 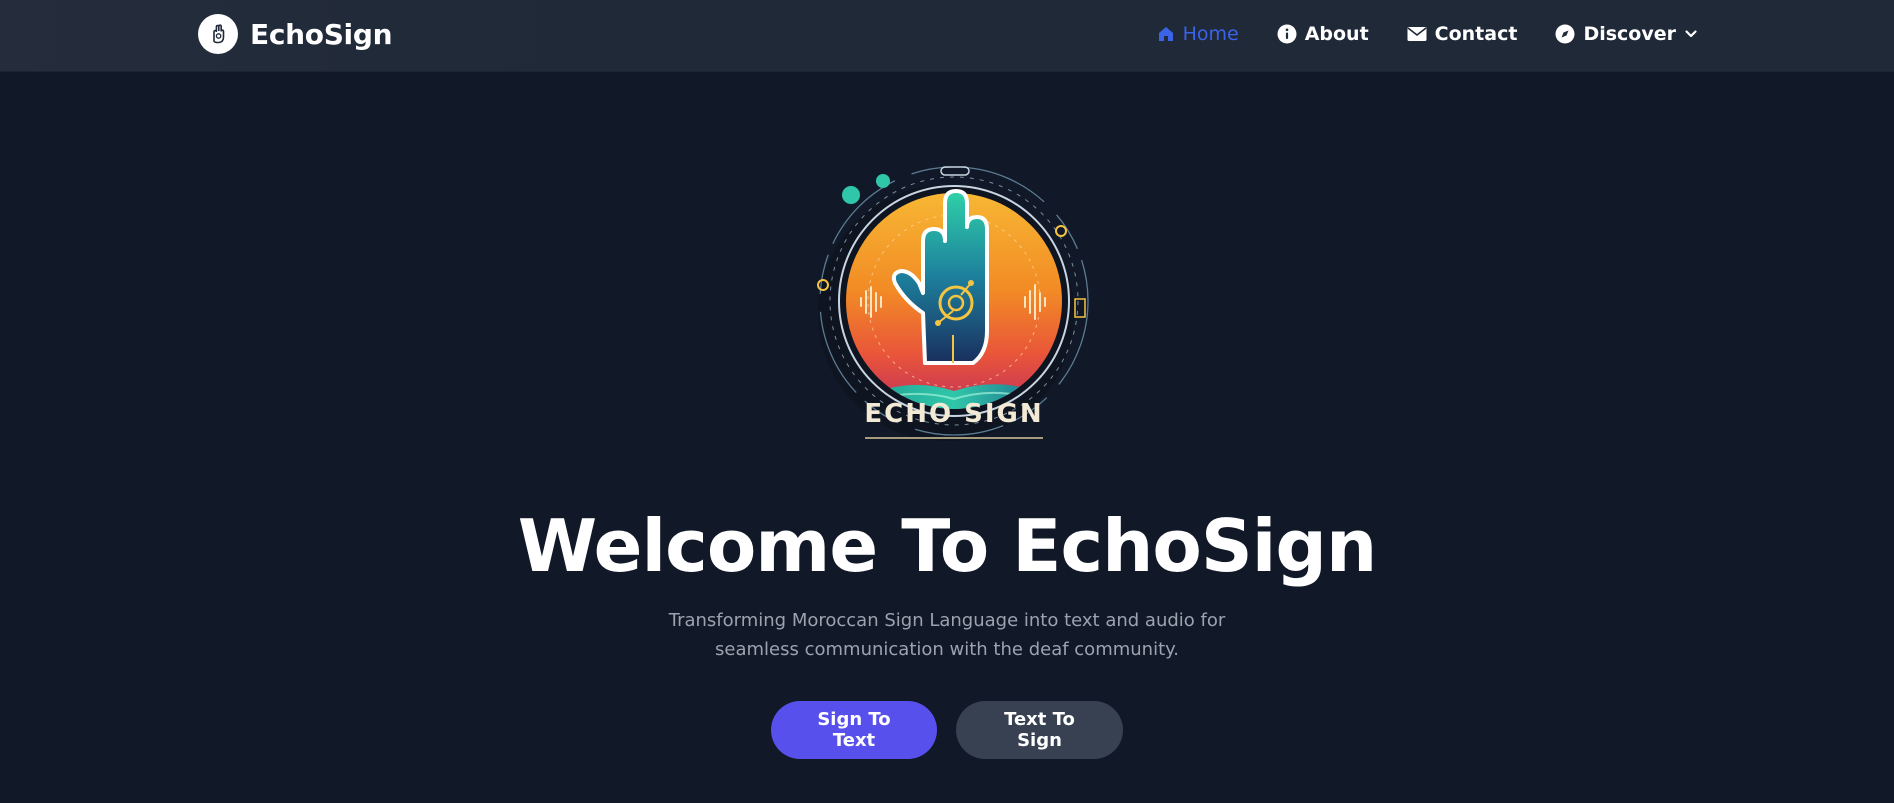 I want to click on nav-about-label: About, so click(x=1336, y=34).